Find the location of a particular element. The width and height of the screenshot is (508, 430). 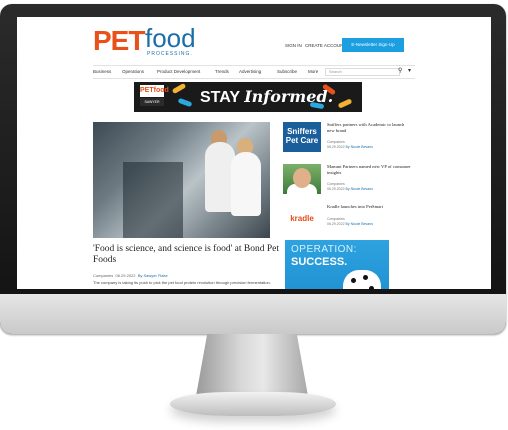

hero-byline: Companies 06.29.2022 By Sawyer Flake is located at coordinates (130, 275).